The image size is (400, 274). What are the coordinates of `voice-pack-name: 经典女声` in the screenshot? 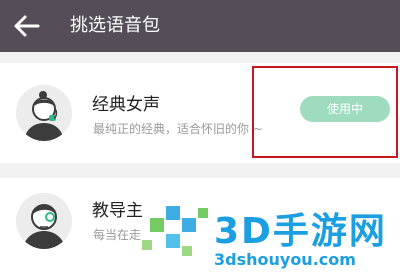 It's located at (126, 105).